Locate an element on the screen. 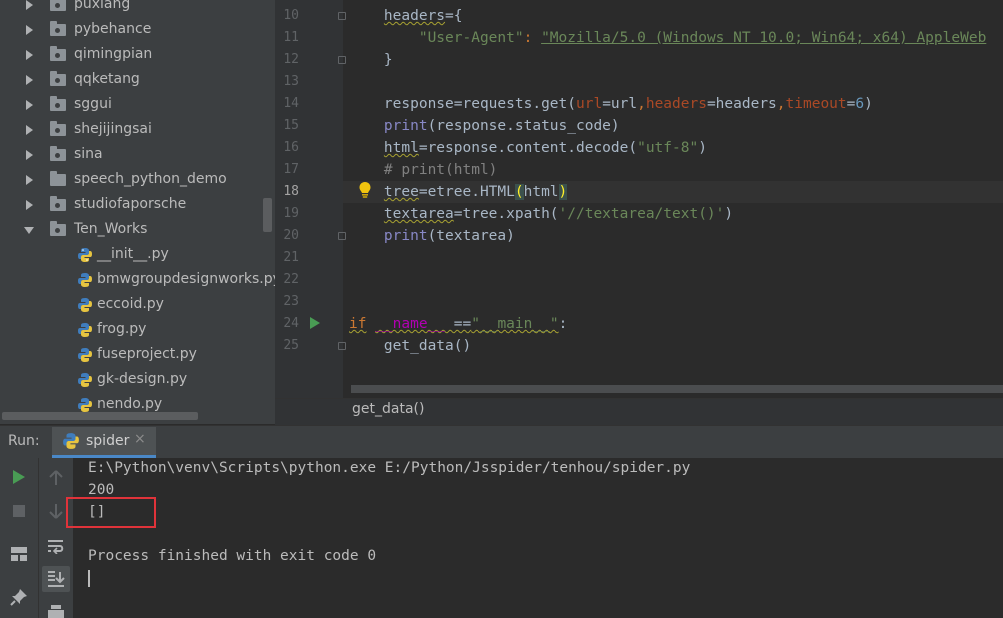 This screenshot has height=618, width=1003. tree-folder-speech-python-demo: speech_python_demo is located at coordinates (137, 180).